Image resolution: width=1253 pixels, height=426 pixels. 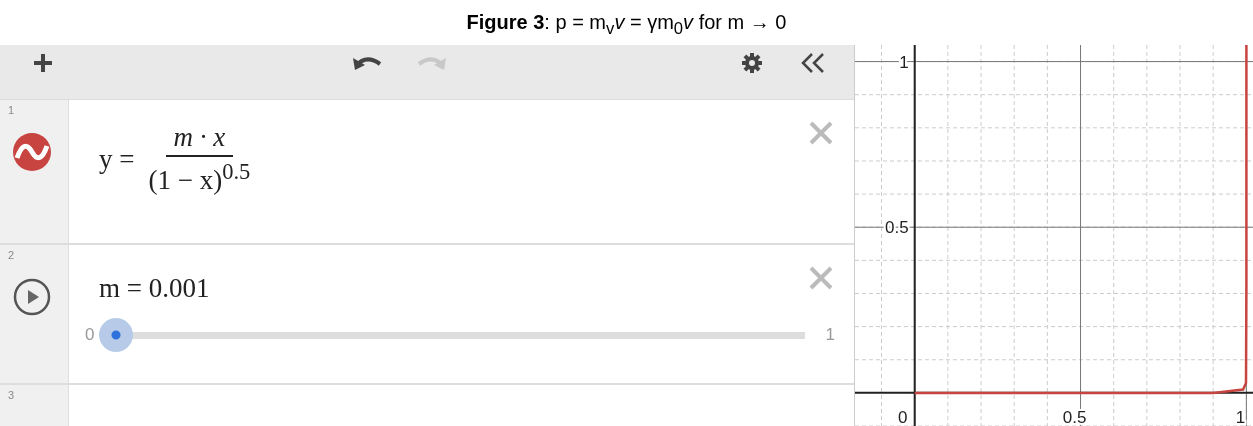 I want to click on fraction-numerator: m · x, so click(x=199, y=139).